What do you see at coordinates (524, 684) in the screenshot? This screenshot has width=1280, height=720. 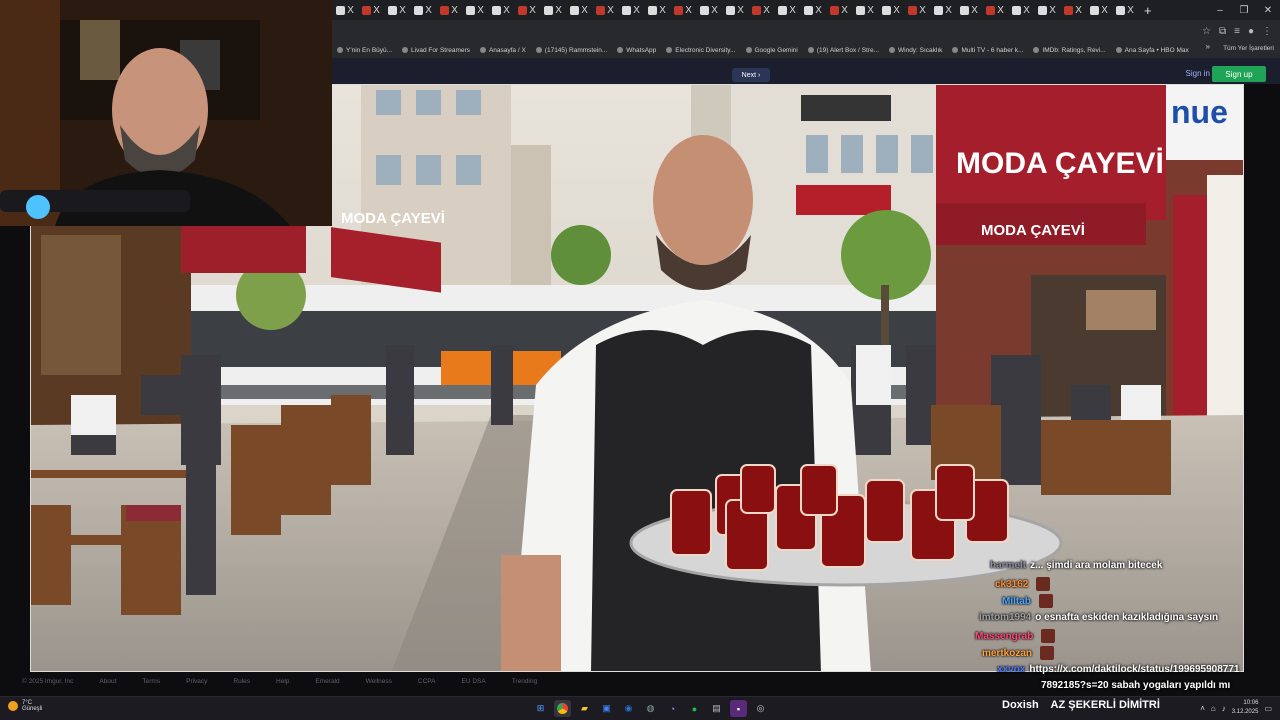 I see `footer-link: Trending` at bounding box center [524, 684].